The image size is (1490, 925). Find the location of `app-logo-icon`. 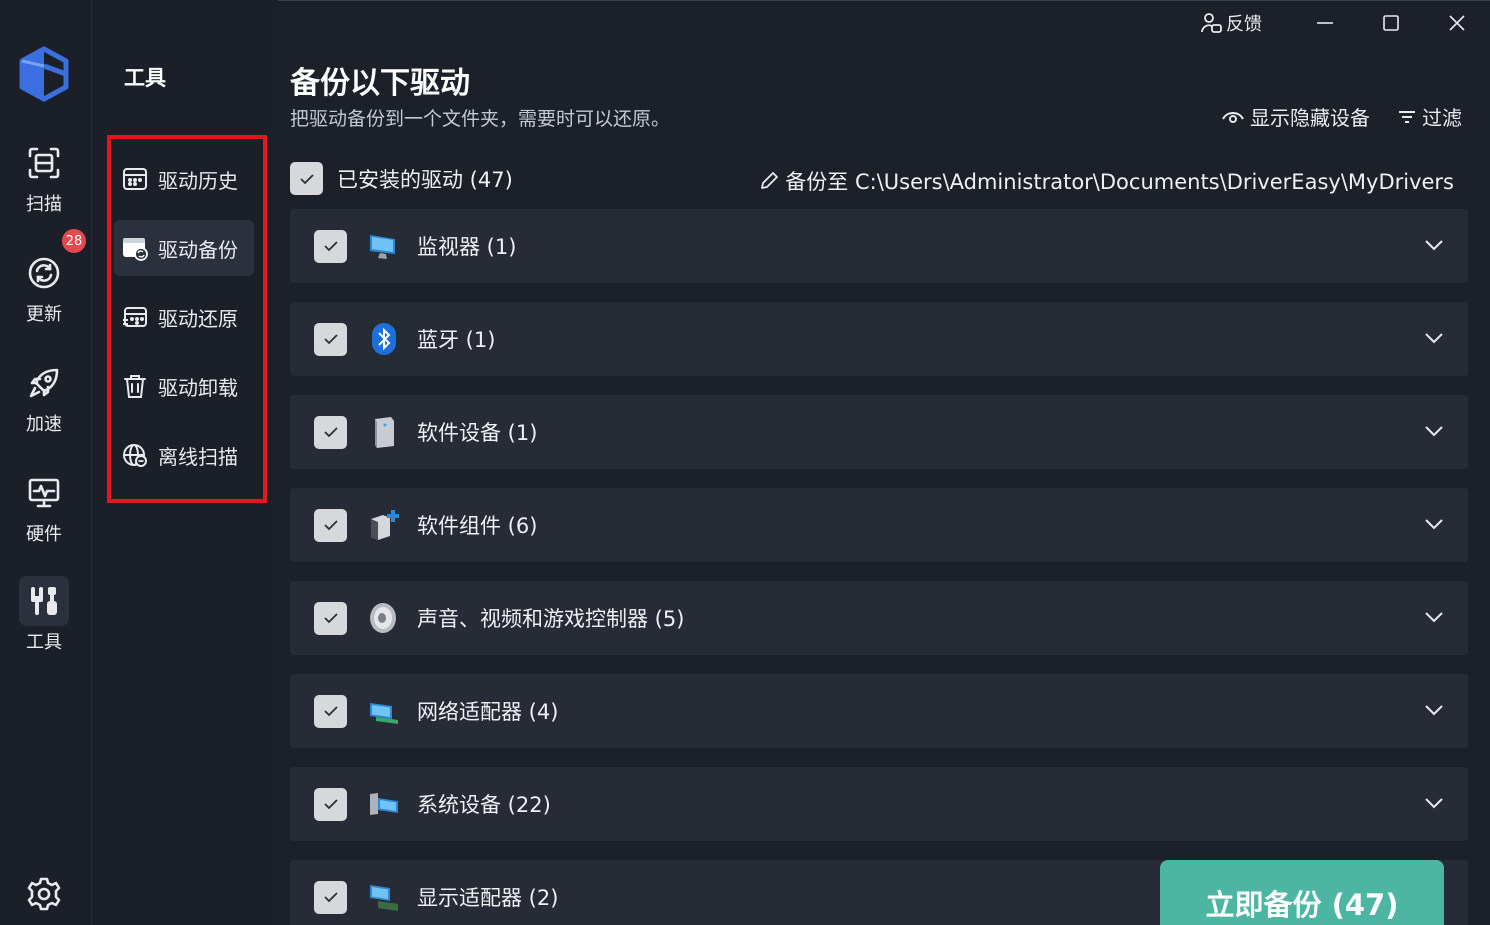

app-logo-icon is located at coordinates (44, 74).